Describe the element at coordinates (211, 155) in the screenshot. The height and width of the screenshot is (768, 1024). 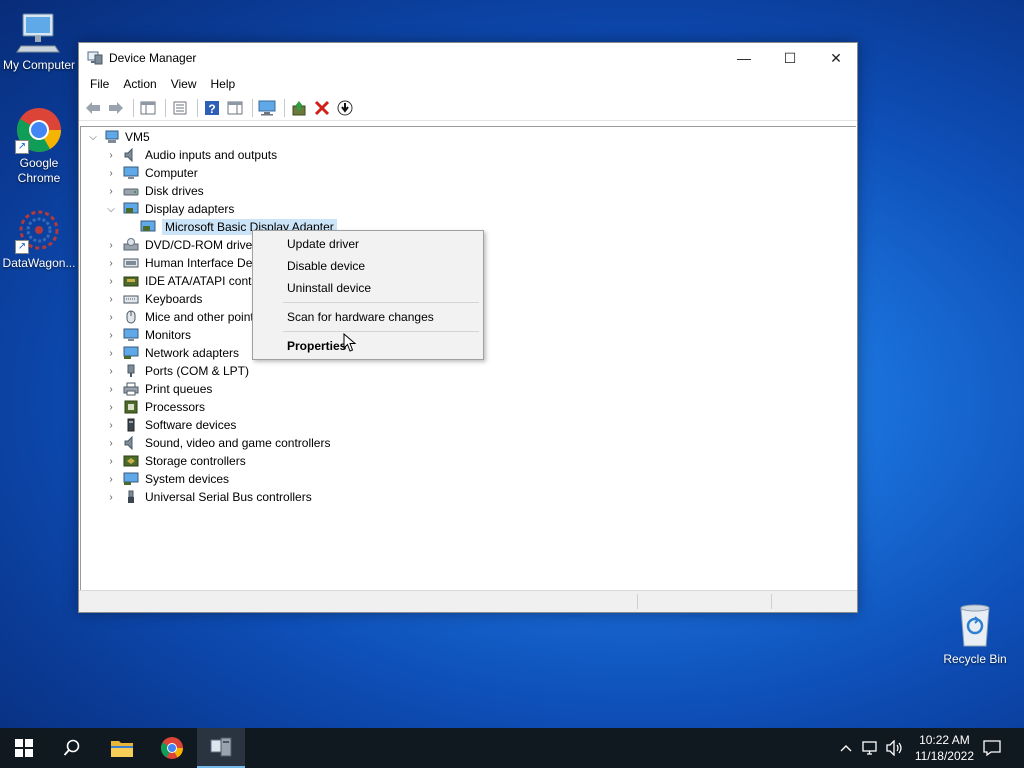
I see `tree-item-label: Audio inputs and outputs` at that location.